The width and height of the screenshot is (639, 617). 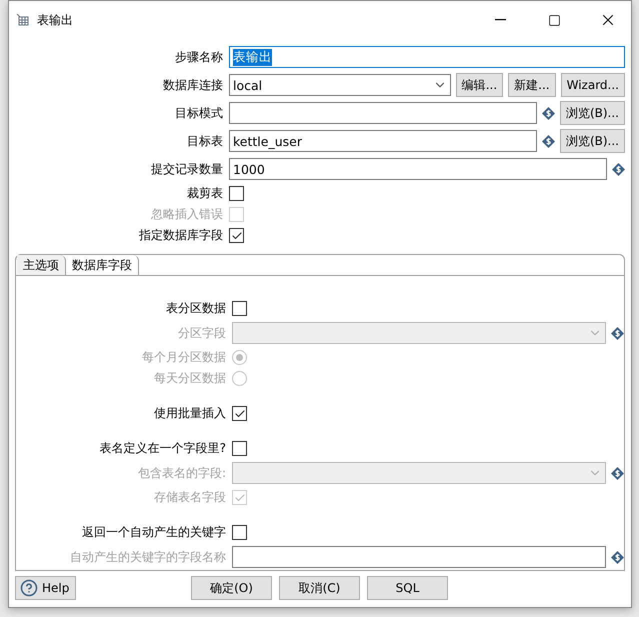 I want to click on maximize-icon, so click(x=554, y=20).